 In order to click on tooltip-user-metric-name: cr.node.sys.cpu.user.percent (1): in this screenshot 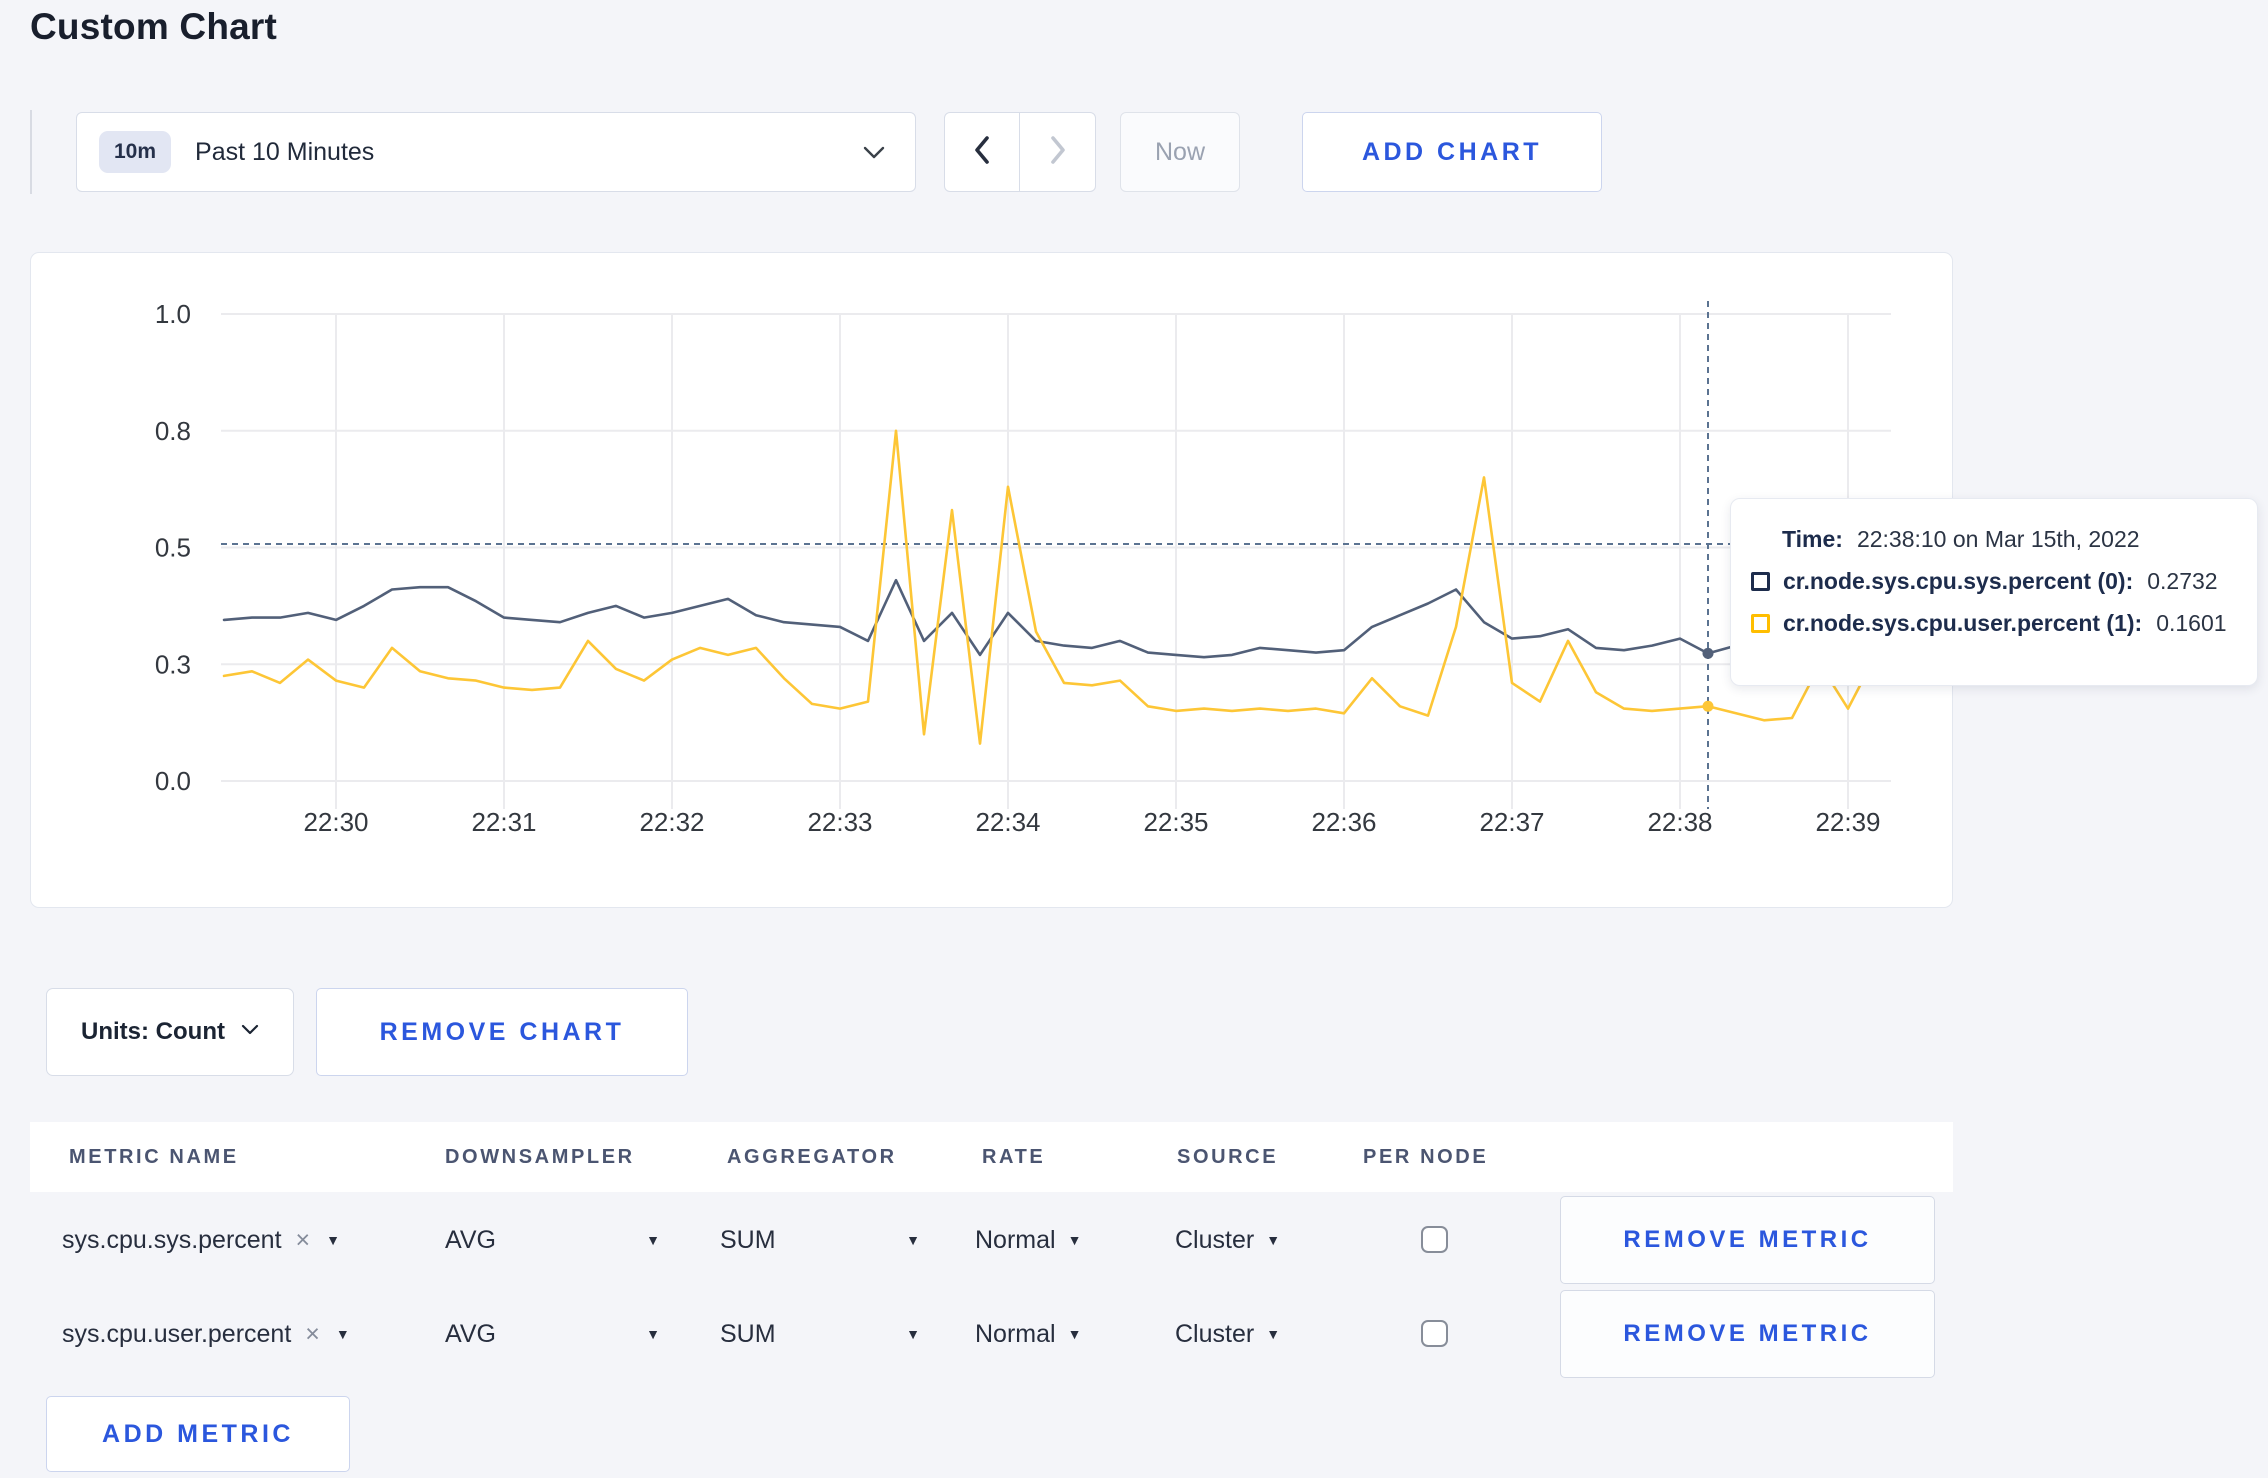, I will do `click(1963, 623)`.